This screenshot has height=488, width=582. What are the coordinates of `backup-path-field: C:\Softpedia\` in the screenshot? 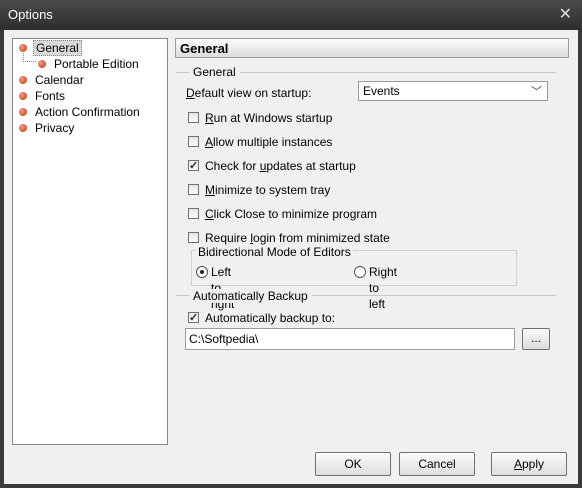 It's located at (350, 339).